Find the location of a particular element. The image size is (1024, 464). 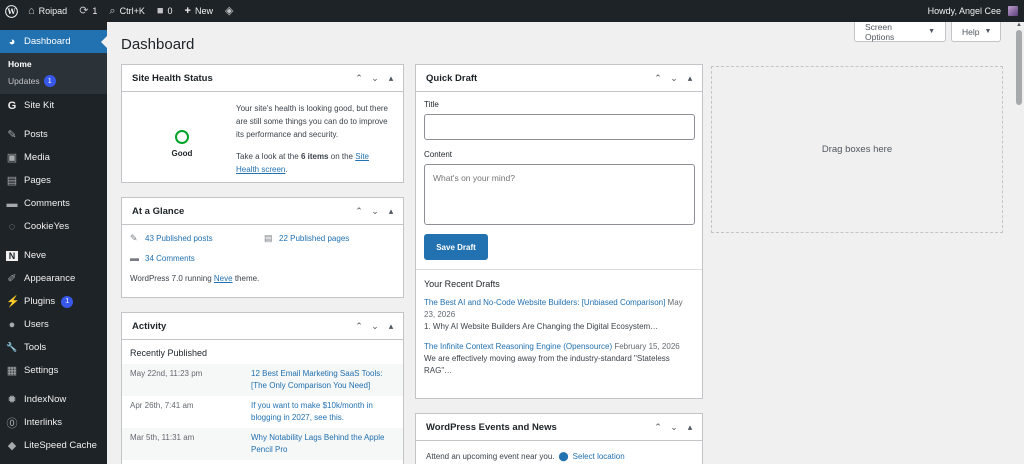

site-name-link: ⌂ Roipad is located at coordinates (47, 11).